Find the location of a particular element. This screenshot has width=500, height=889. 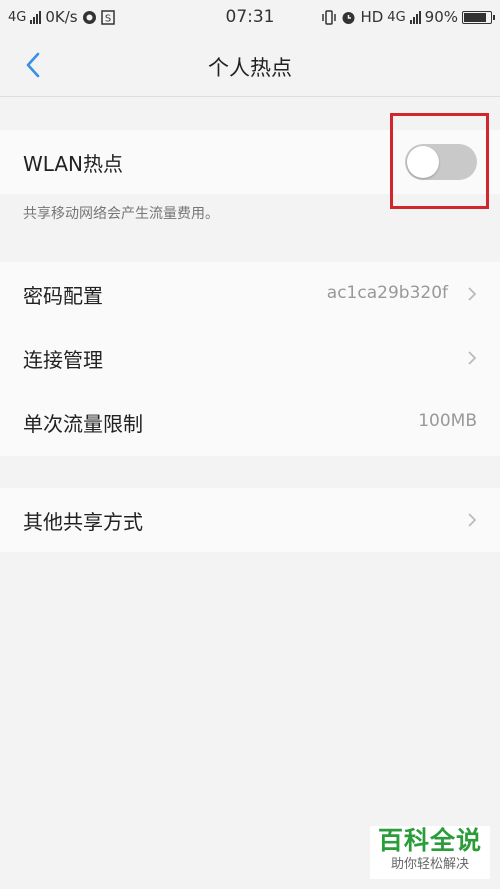

connection-management-label: 连接管理 is located at coordinates (63, 360).